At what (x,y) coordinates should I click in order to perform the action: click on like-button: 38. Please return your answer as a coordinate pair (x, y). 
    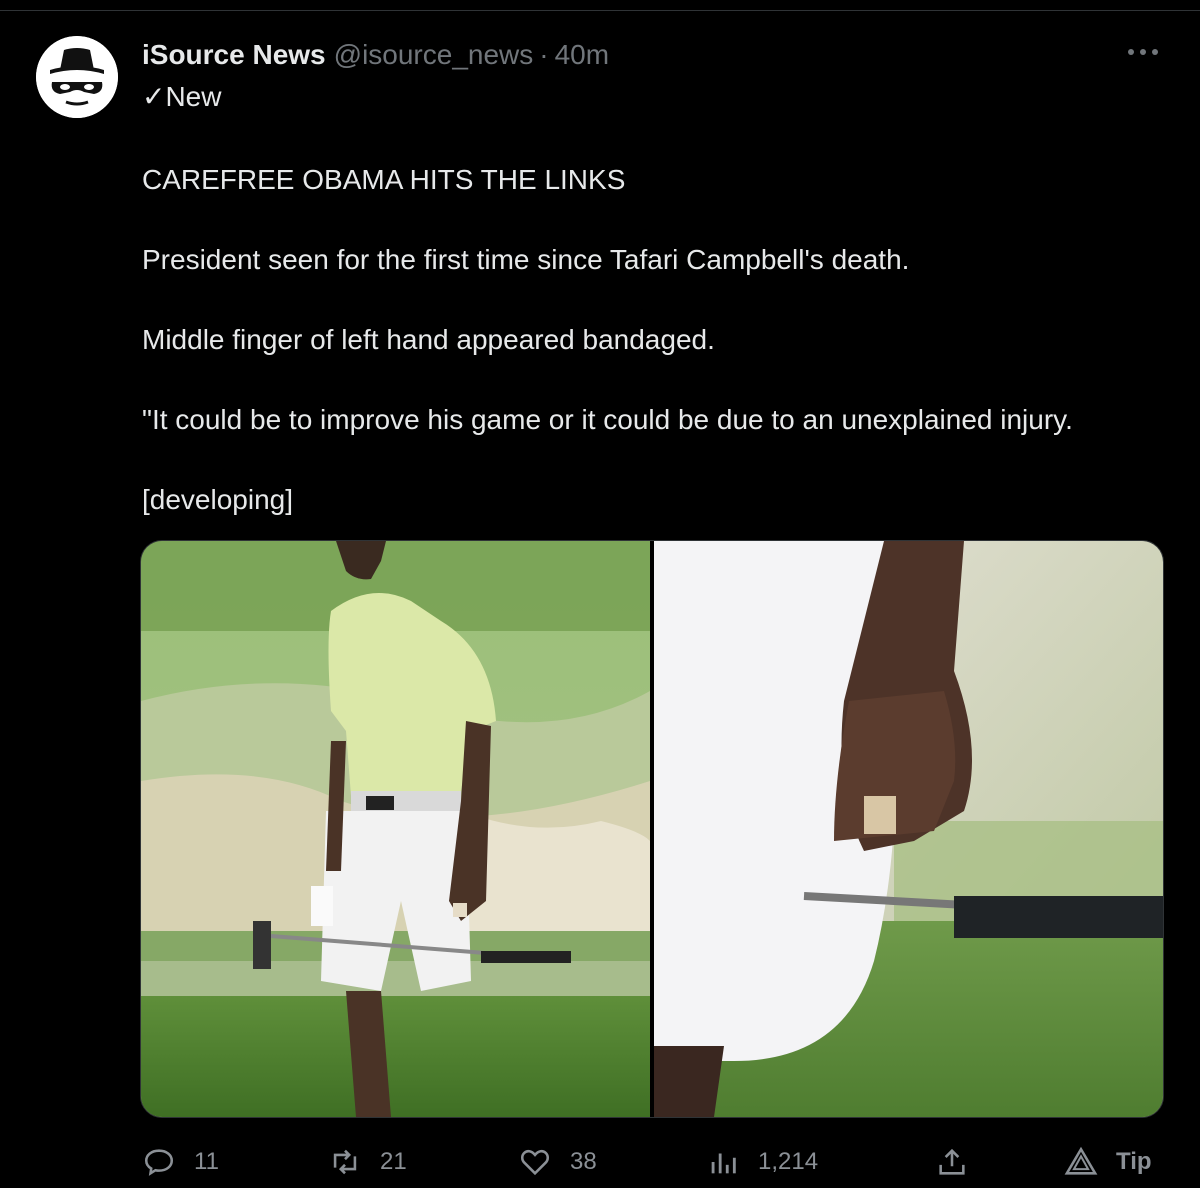
    Looking at the image, I should click on (557, 1162).